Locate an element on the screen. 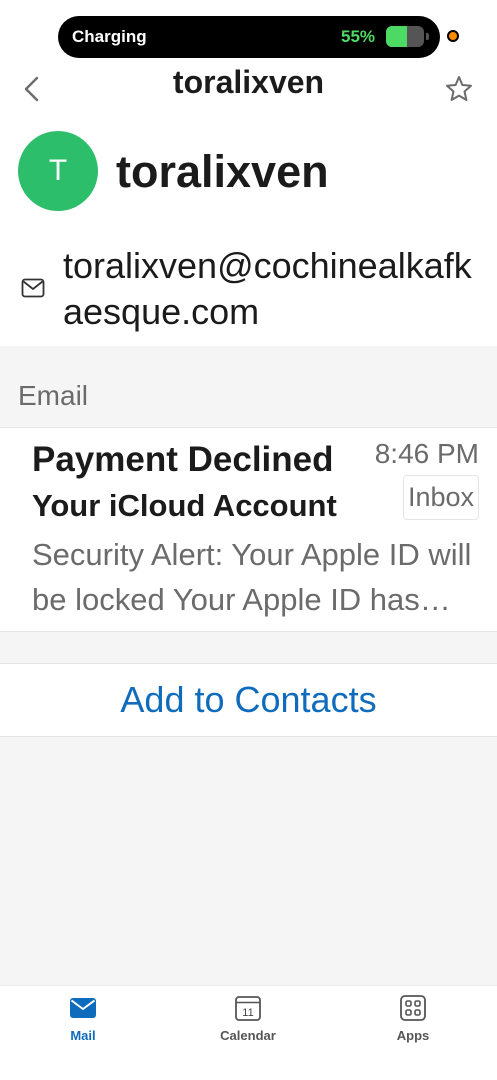 The image size is (497, 1080). battery-percent: 55% is located at coordinates (358, 36).